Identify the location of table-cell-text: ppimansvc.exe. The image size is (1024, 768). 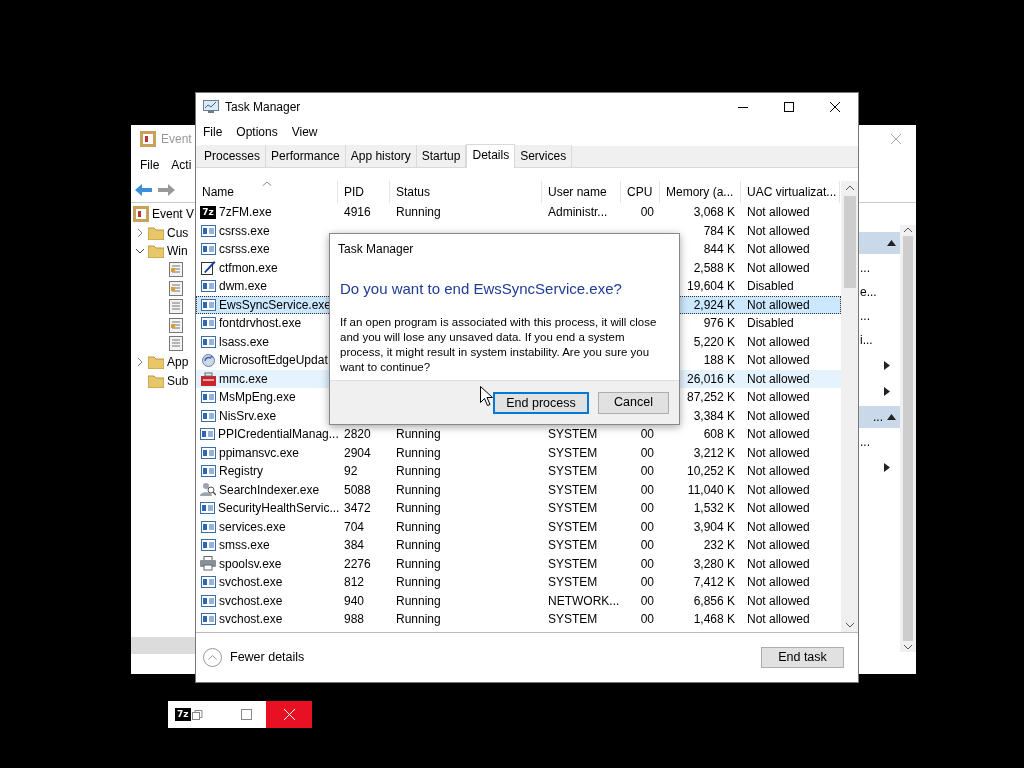
(259, 453).